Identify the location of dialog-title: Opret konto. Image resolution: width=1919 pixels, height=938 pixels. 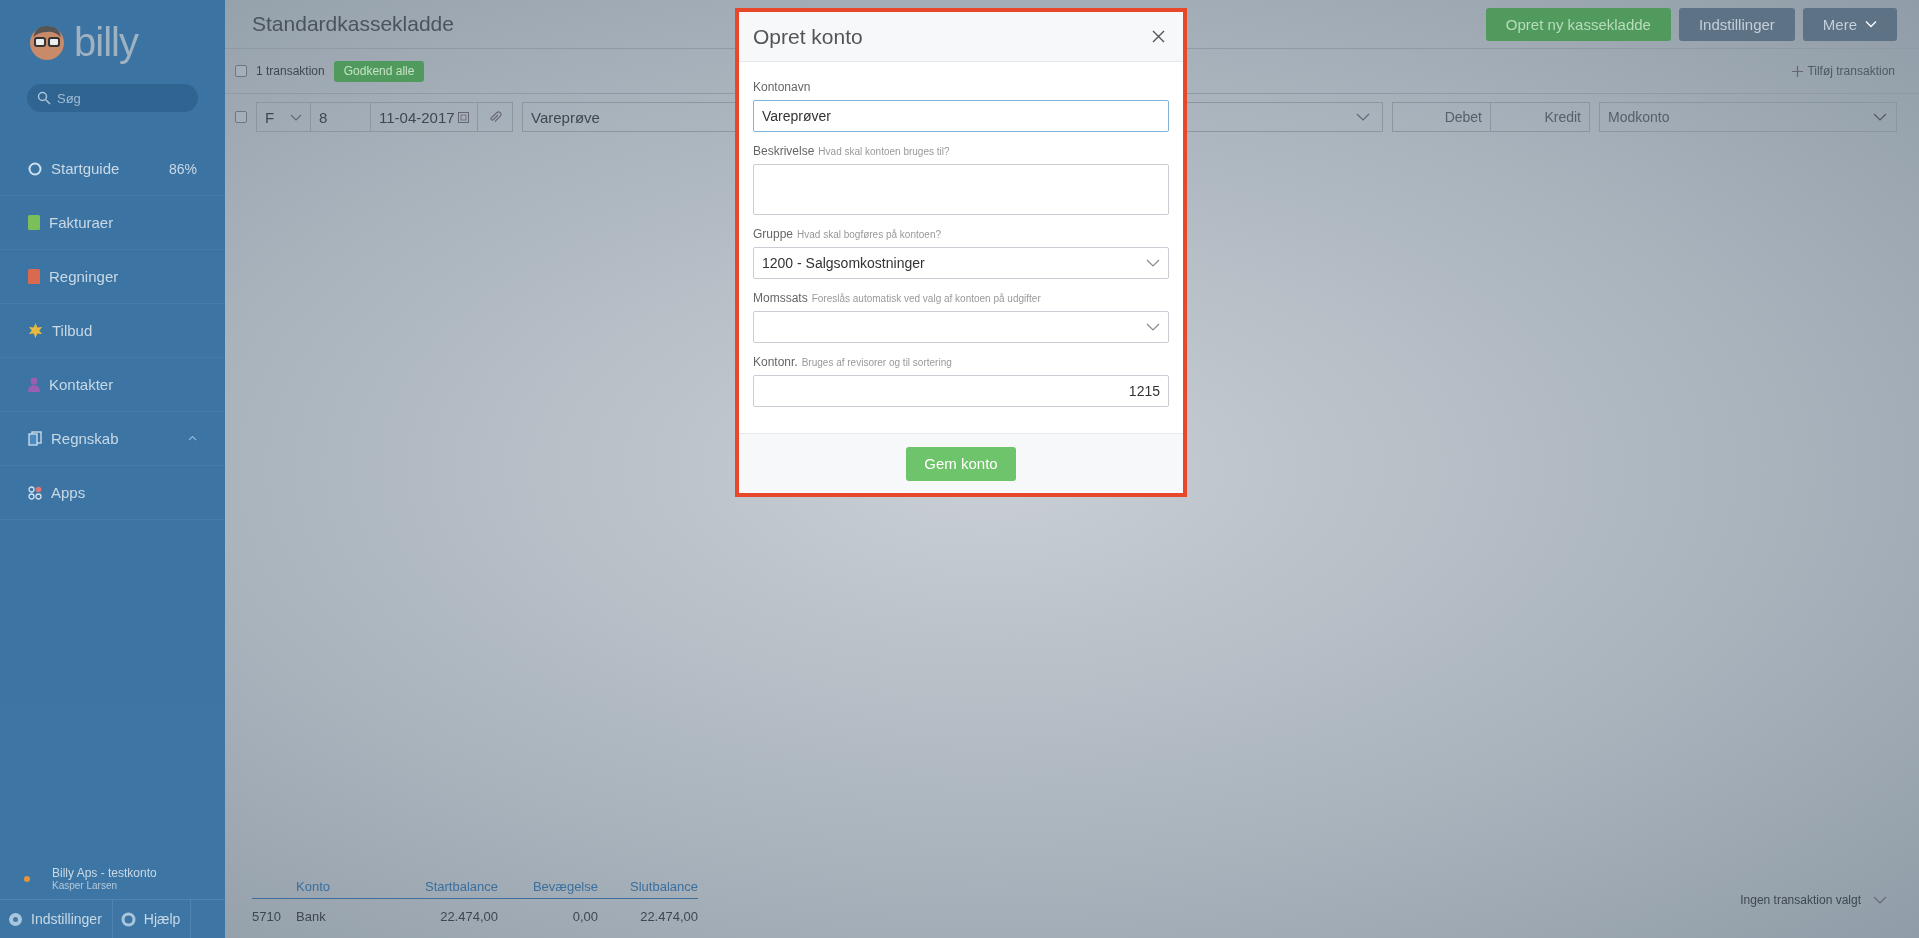
(808, 36).